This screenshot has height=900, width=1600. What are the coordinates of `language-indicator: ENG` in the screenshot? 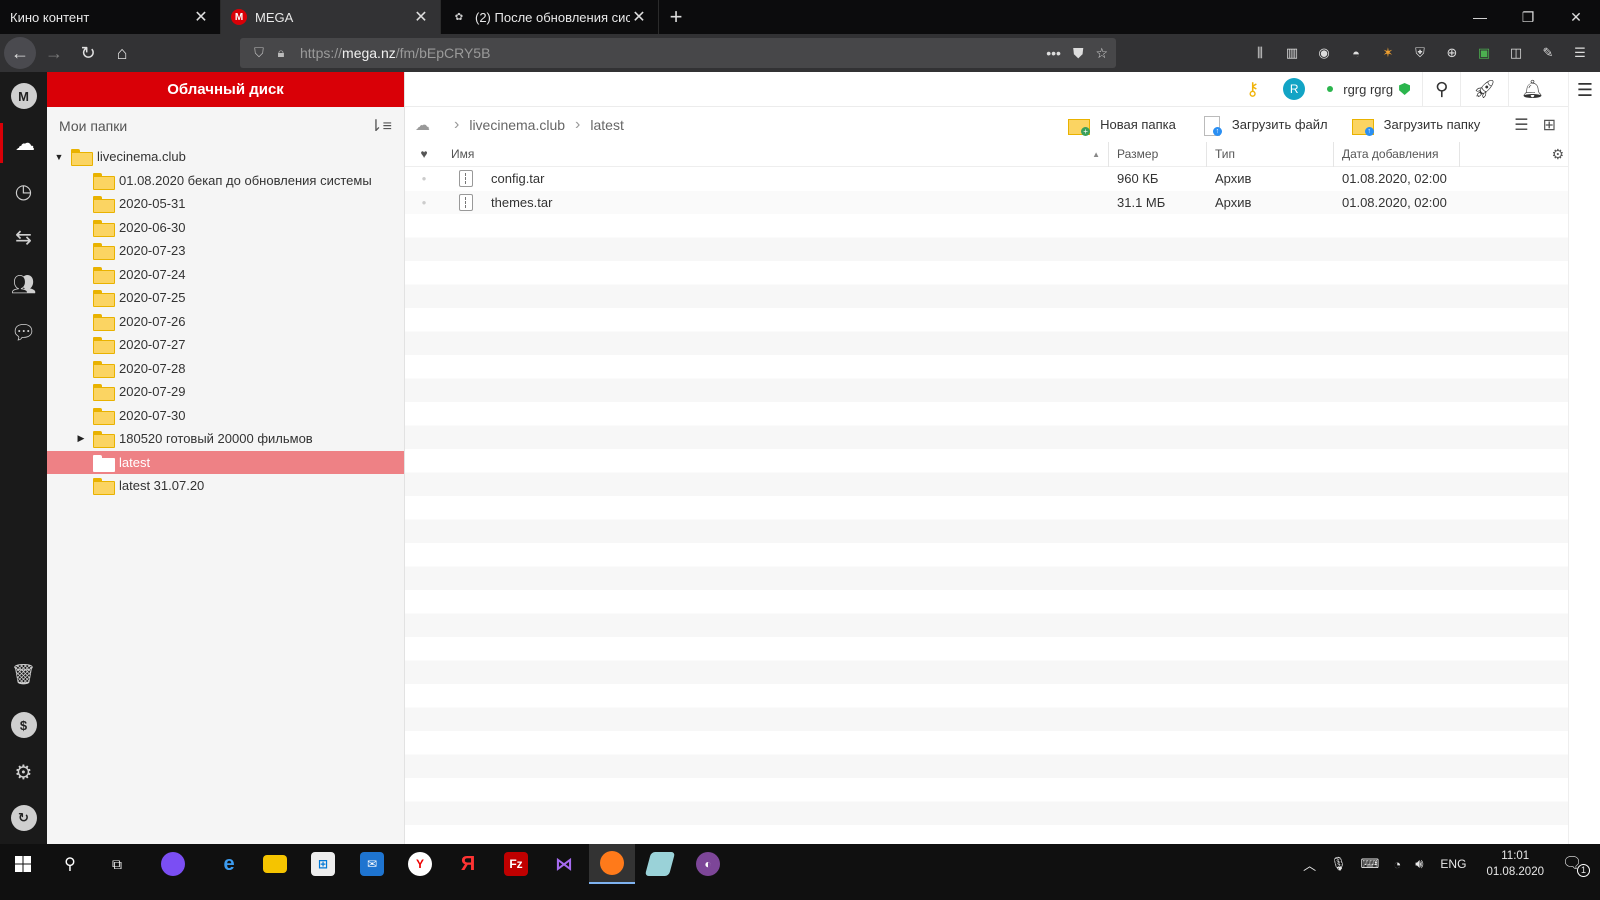 It's located at (1453, 864).